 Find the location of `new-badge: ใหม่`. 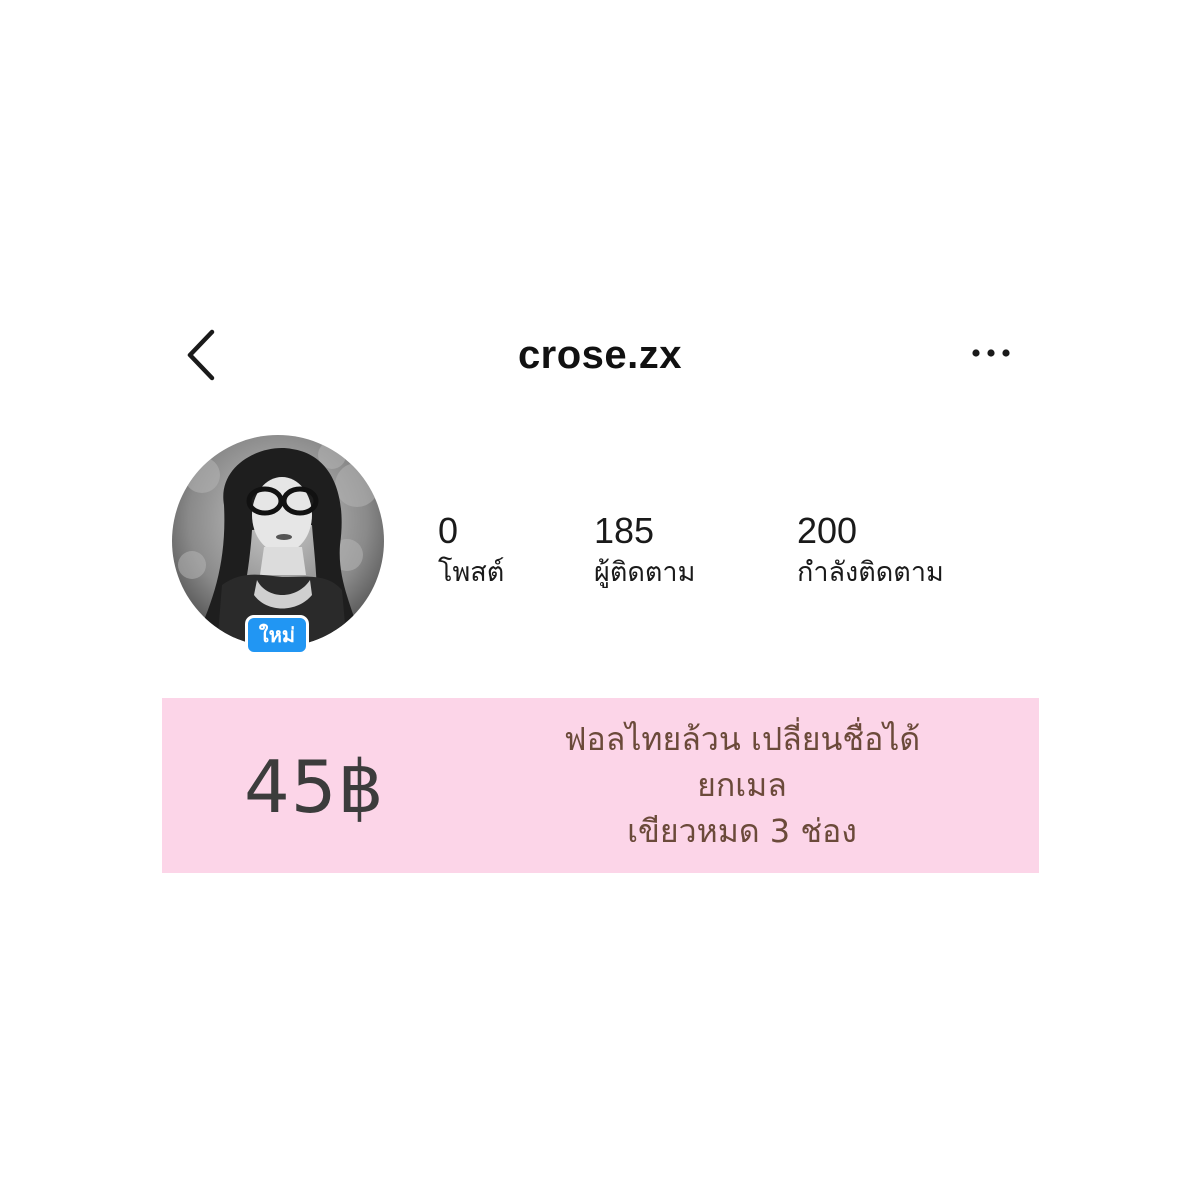

new-badge: ใหม่ is located at coordinates (277, 635).